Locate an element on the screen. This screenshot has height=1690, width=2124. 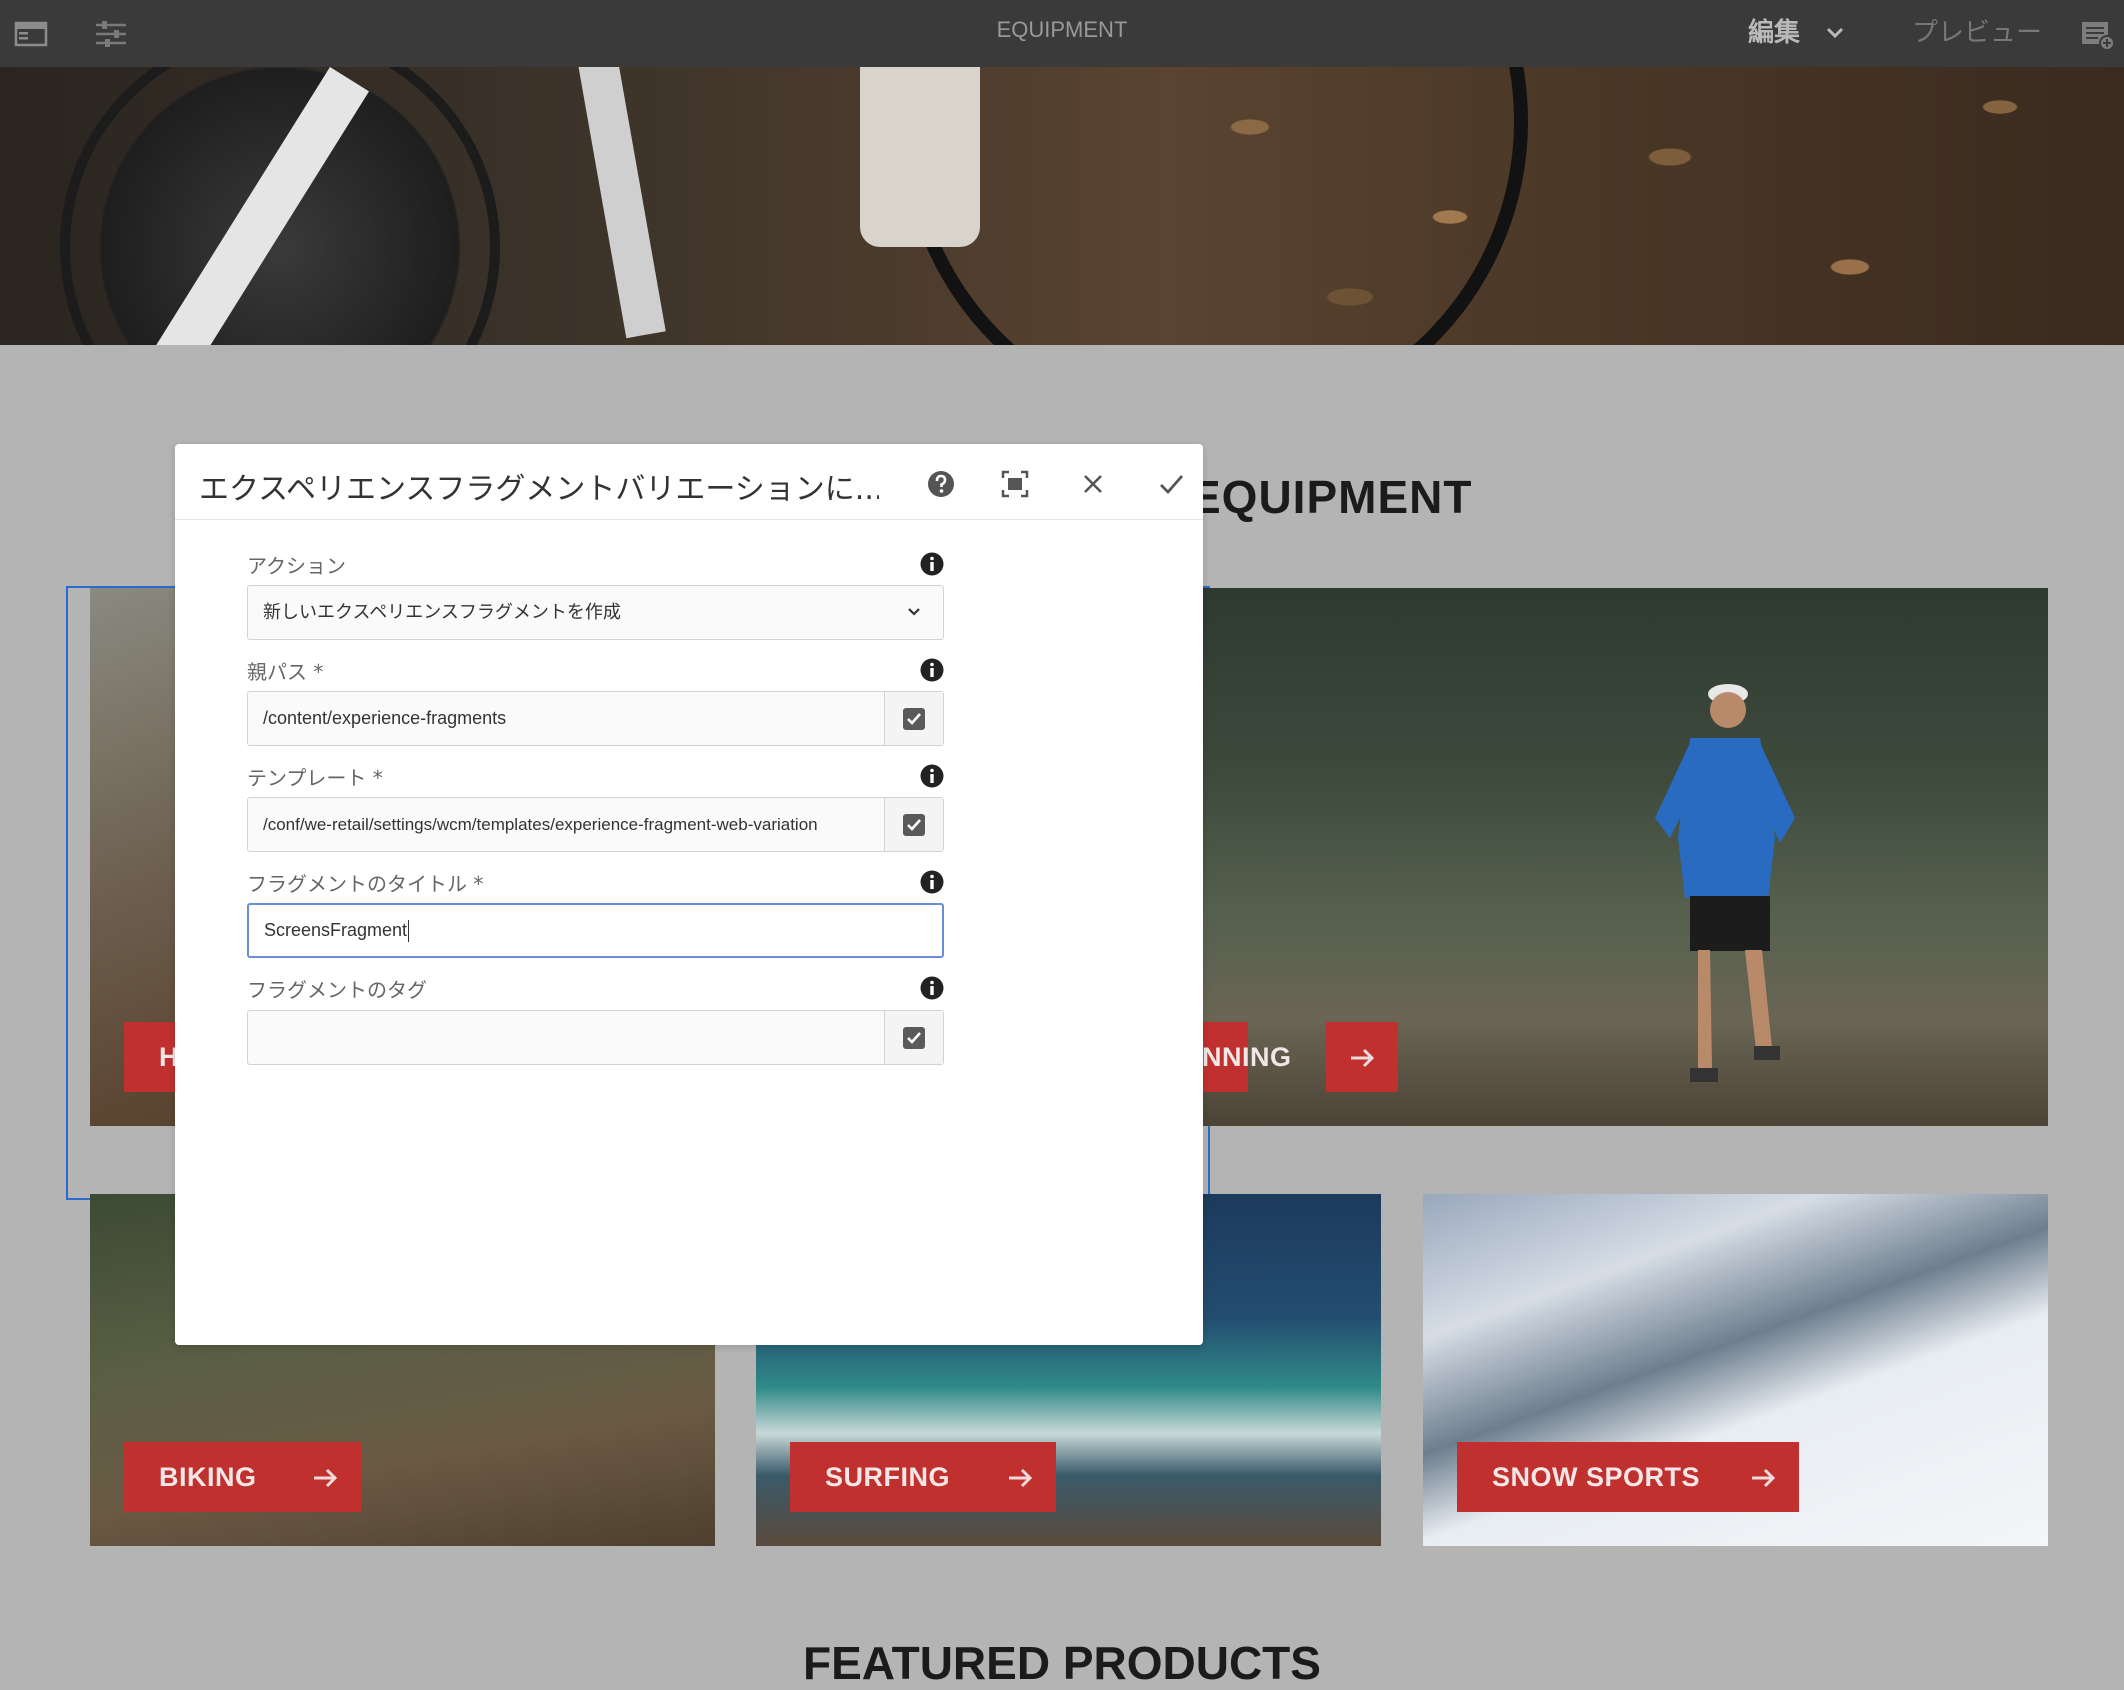
biking-arrow-button is located at coordinates (325, 1477).